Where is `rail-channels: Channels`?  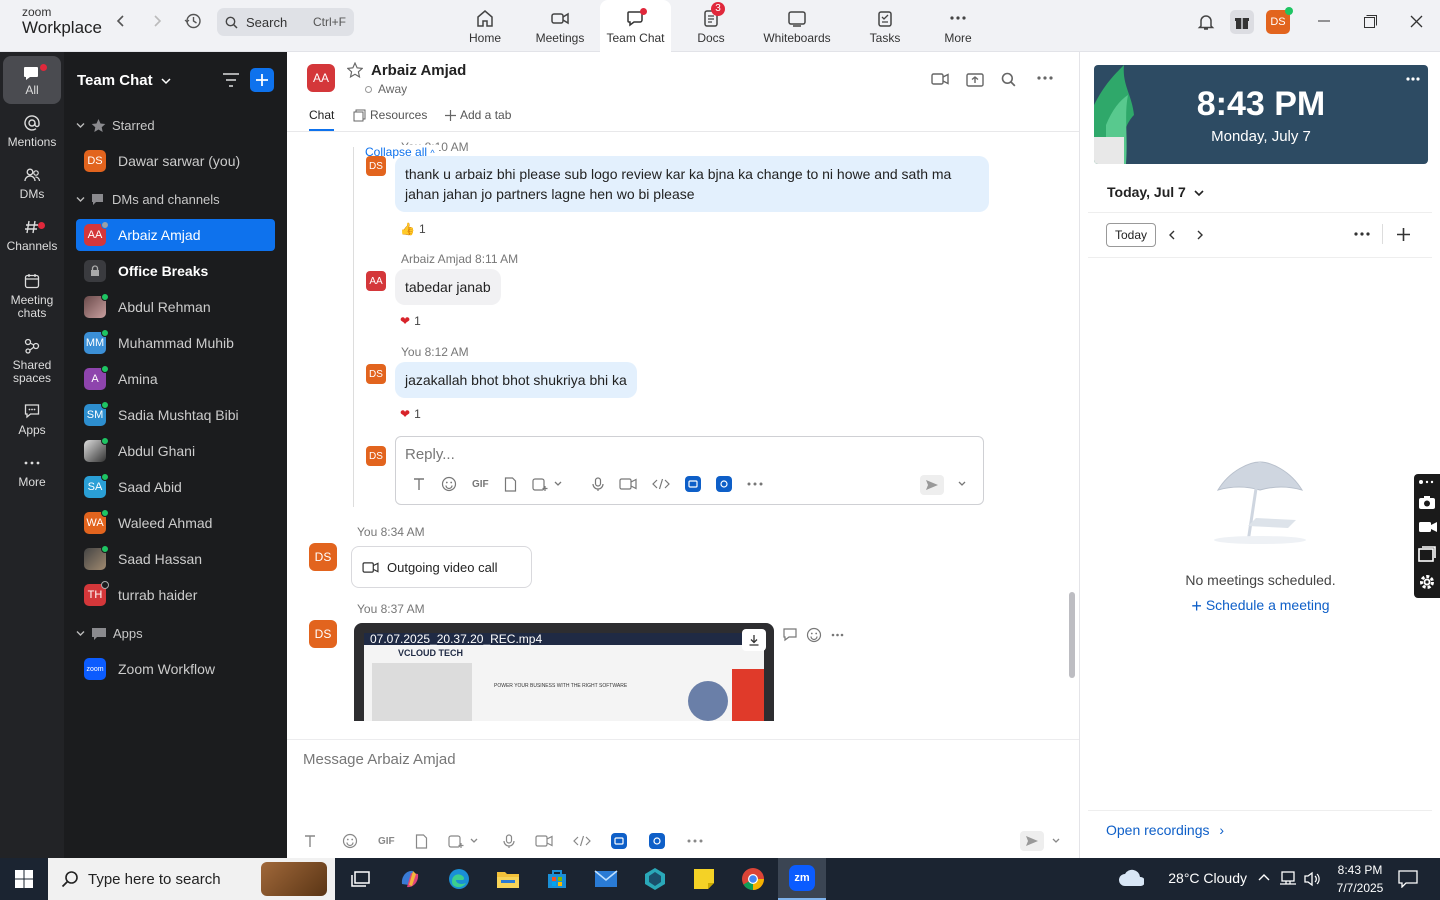
rail-channels: Channels is located at coordinates (32, 235).